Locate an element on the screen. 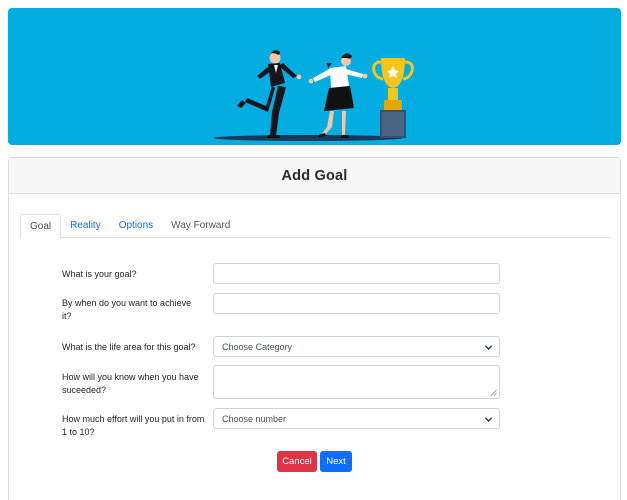 This screenshot has height=500, width=627. cancel-button: Cancel is located at coordinates (297, 461).